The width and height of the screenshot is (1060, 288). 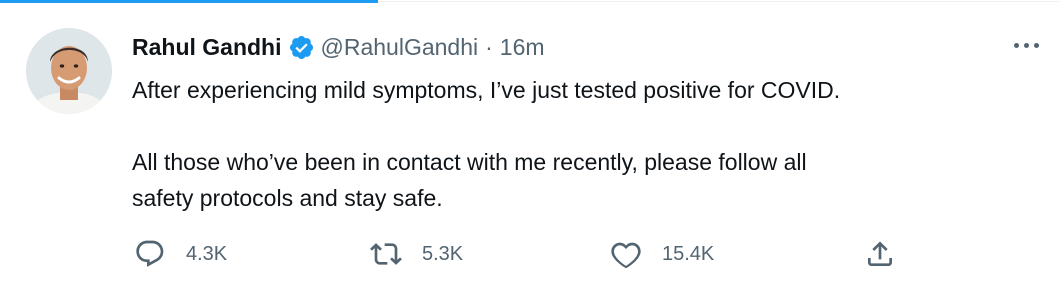 I want to click on reply-count: 4.3K, so click(x=207, y=253).